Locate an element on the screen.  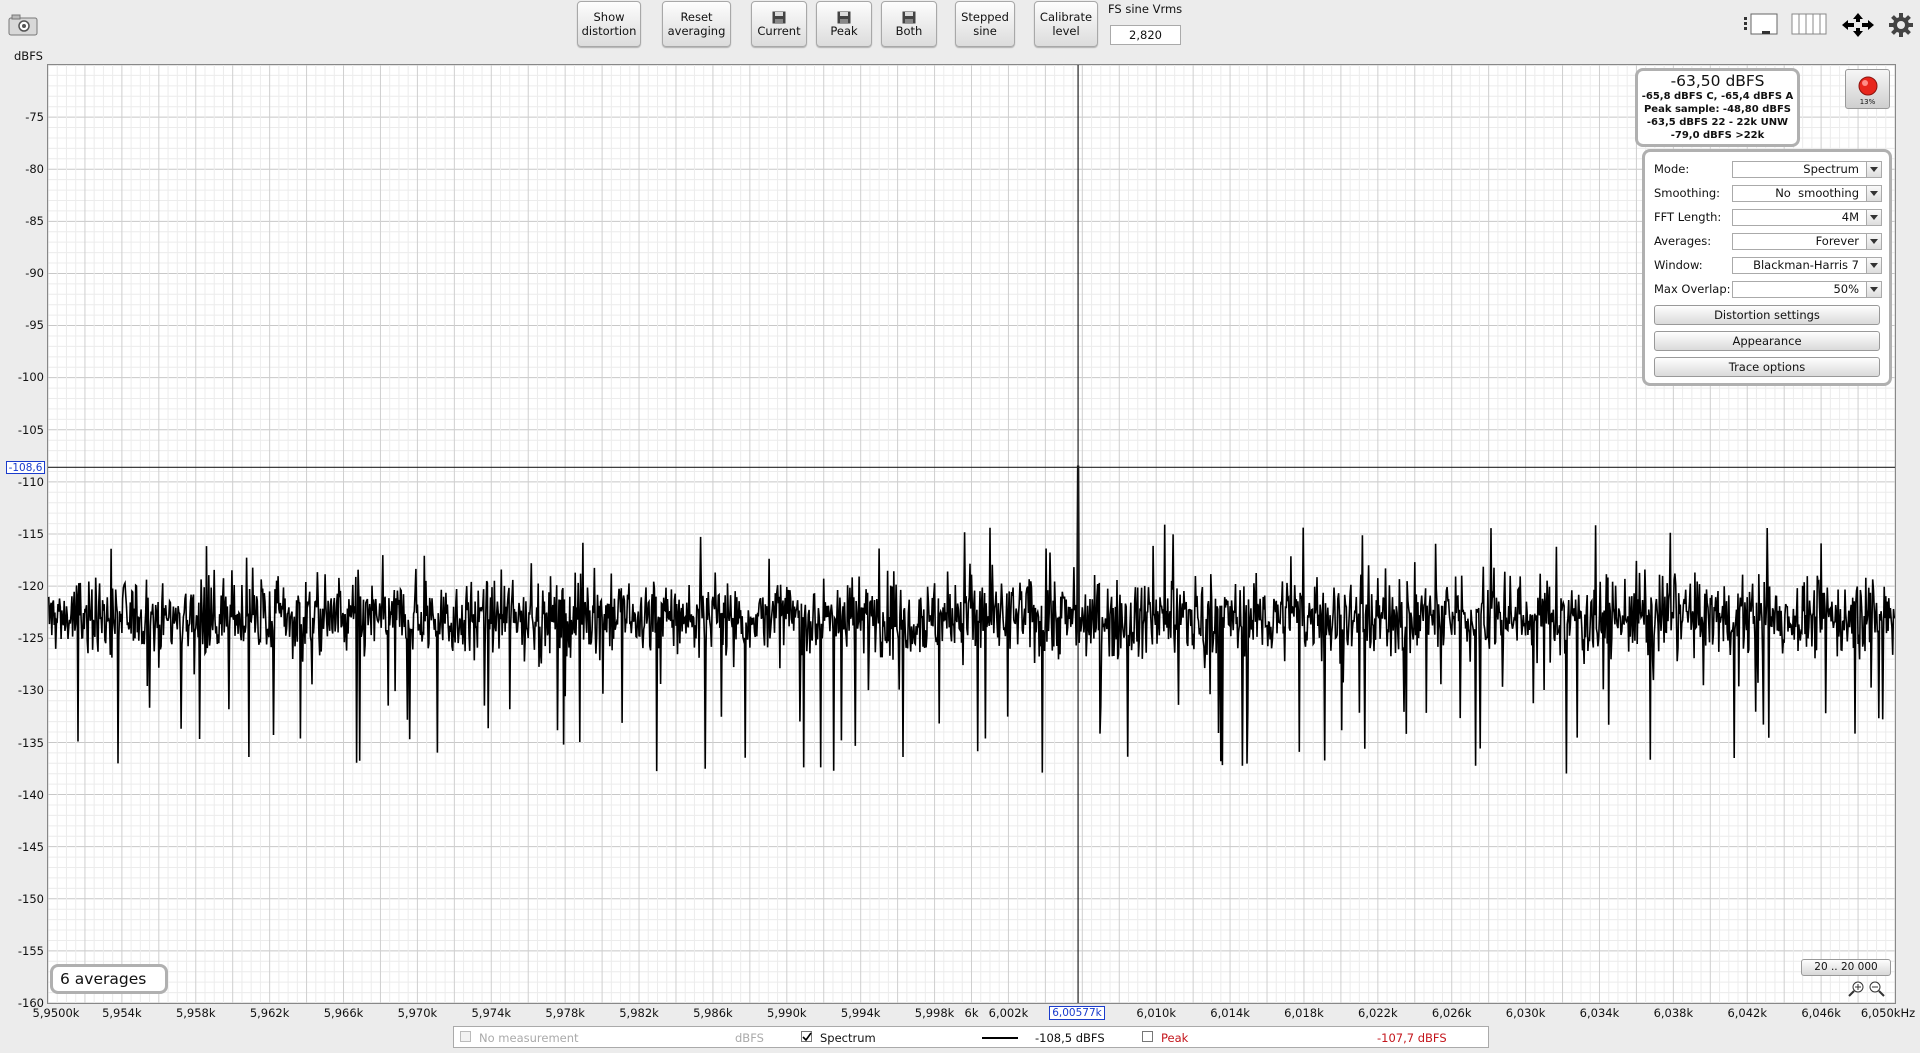
show-distortion-line1: Show is located at coordinates (609, 17).